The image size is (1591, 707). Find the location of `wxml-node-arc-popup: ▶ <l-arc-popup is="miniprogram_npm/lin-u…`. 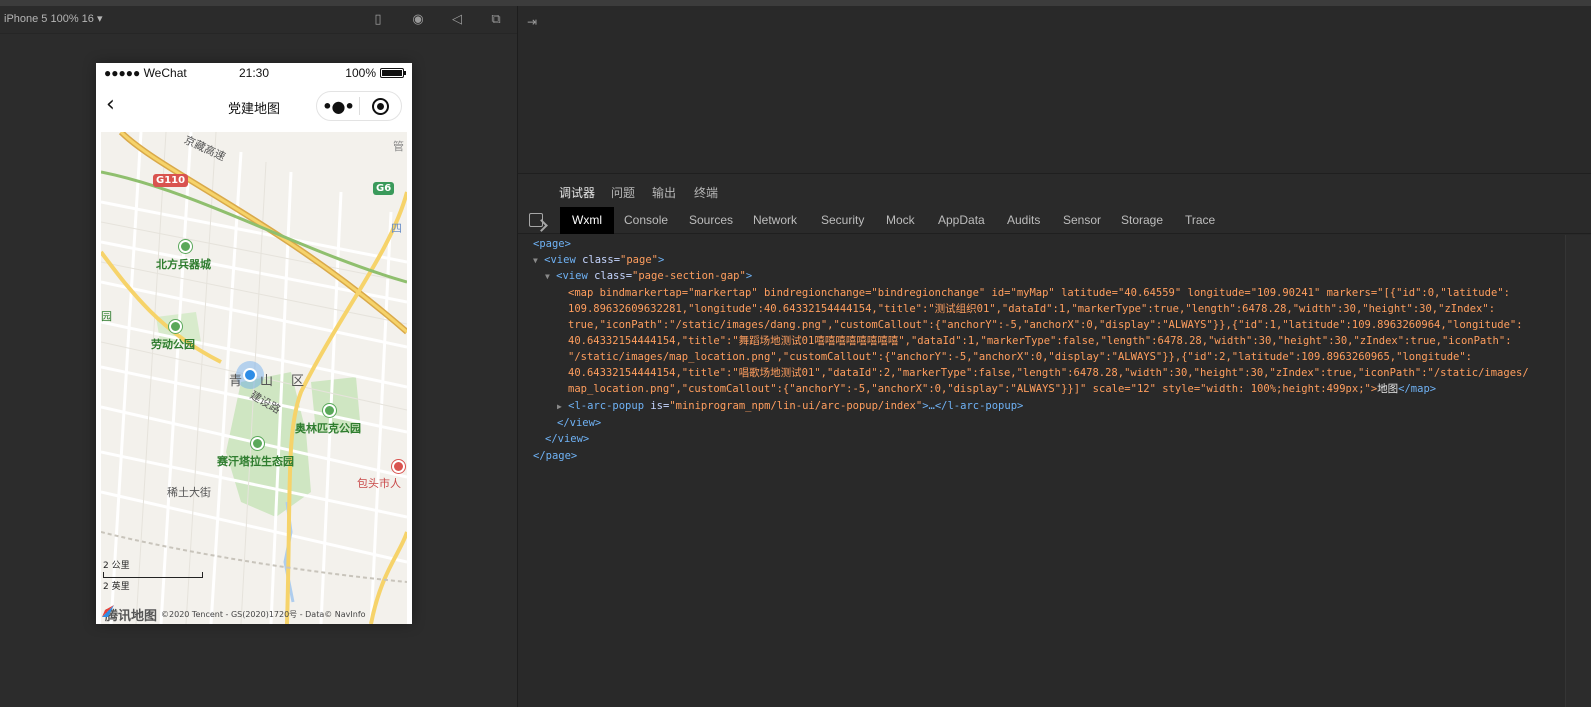

wxml-node-arc-popup: ▶ <l-arc-popup is="miniprogram_npm/lin-u… is located at coordinates (790, 407).